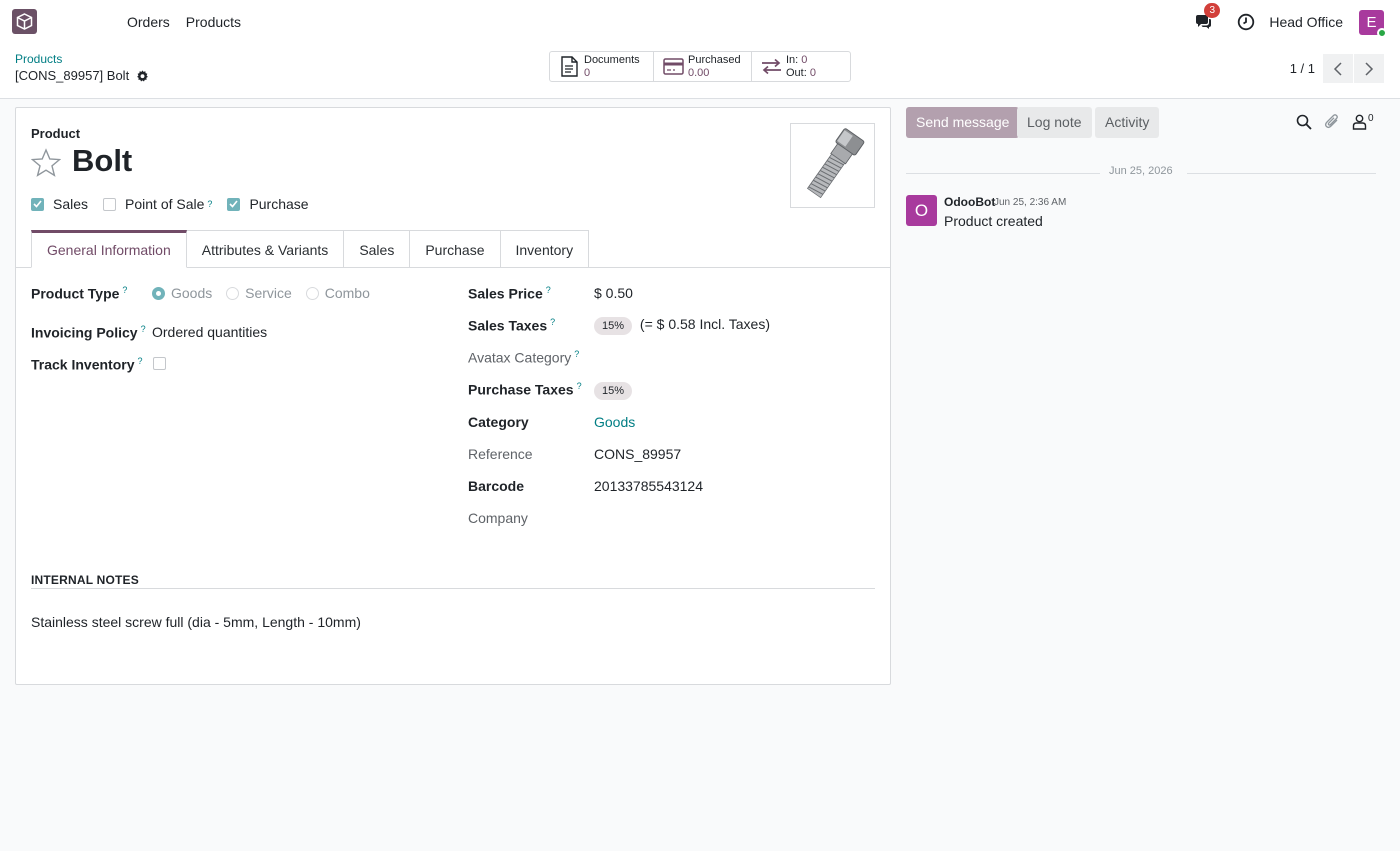  I want to click on company-field: Company, so click(498, 518).